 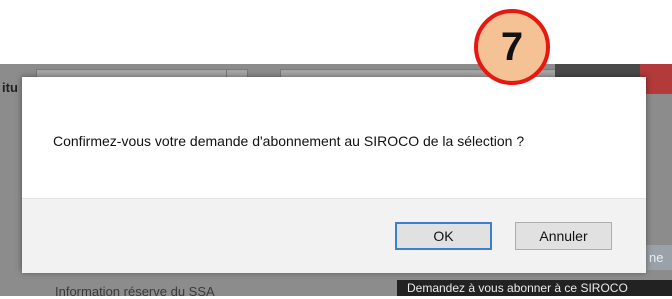 What do you see at coordinates (10, 87) in the screenshot?
I see `background-left-label: itu` at bounding box center [10, 87].